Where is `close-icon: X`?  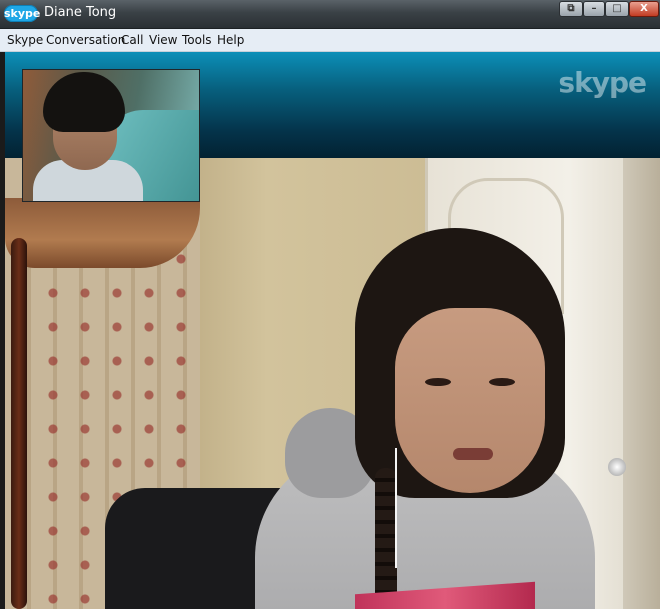 close-icon: X is located at coordinates (644, 8).